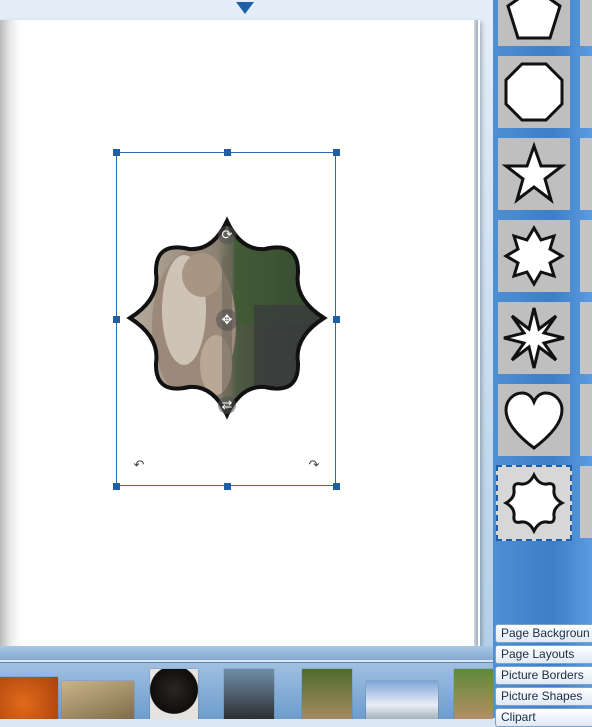  What do you see at coordinates (227, 320) in the screenshot?
I see `move-icon: ✥` at bounding box center [227, 320].